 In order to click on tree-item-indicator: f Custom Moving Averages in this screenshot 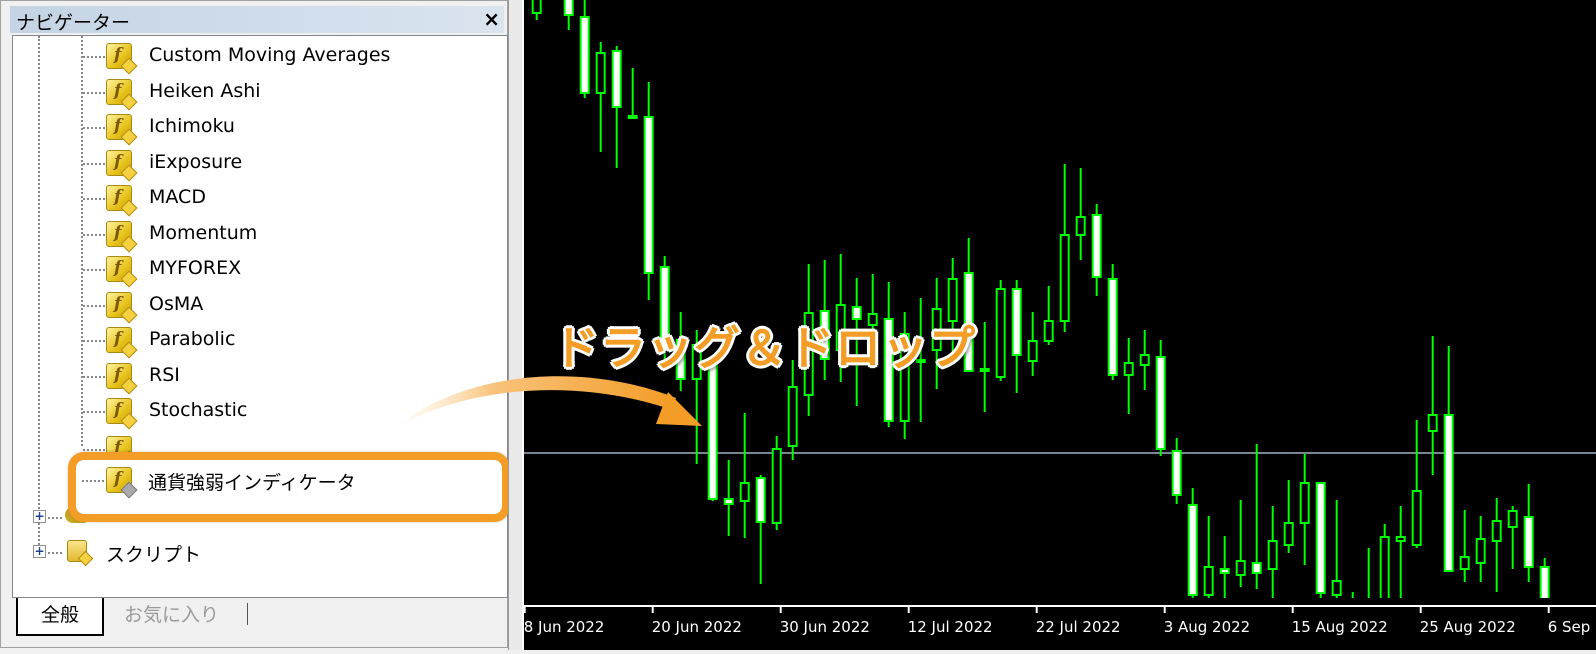, I will do `click(260, 57)`.